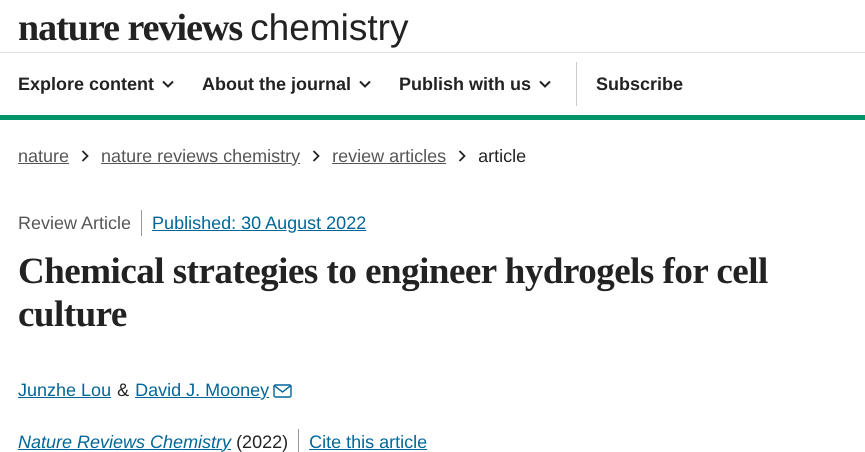 The width and height of the screenshot is (865, 452). What do you see at coordinates (389, 156) in the screenshot?
I see `breadcrumb-link: review articles` at bounding box center [389, 156].